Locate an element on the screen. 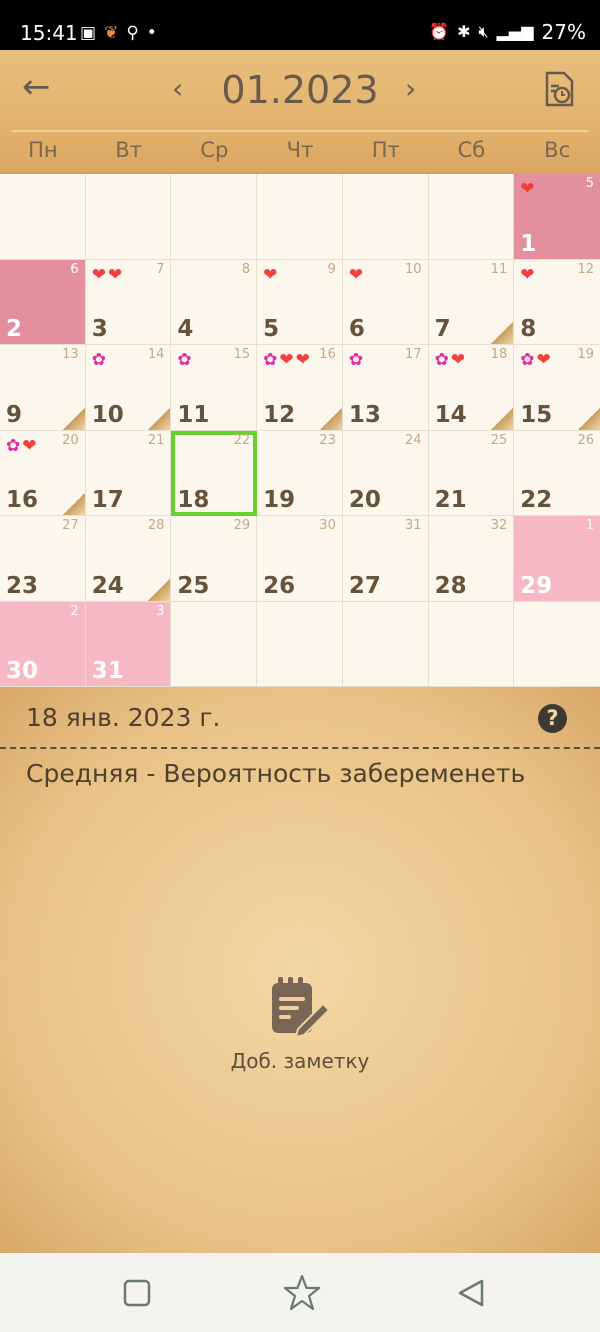  calendar-day-cell: ✿ 15 11 is located at coordinates (214, 388).